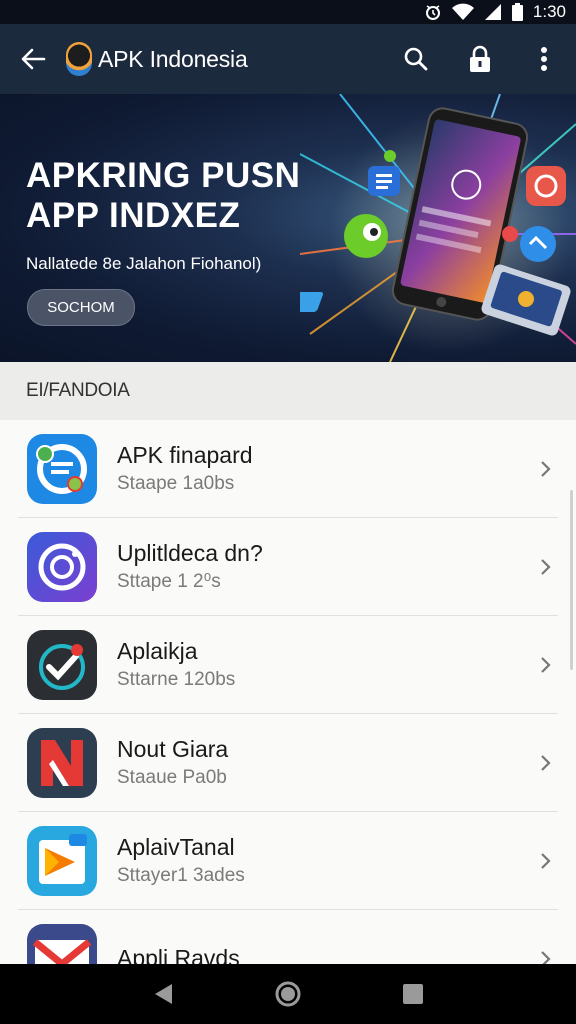 The height and width of the screenshot is (1024, 576). Describe the element at coordinates (288, 861) in the screenshot. I see `list-item: AplaivTanal Sttayer1 3ades` at that location.